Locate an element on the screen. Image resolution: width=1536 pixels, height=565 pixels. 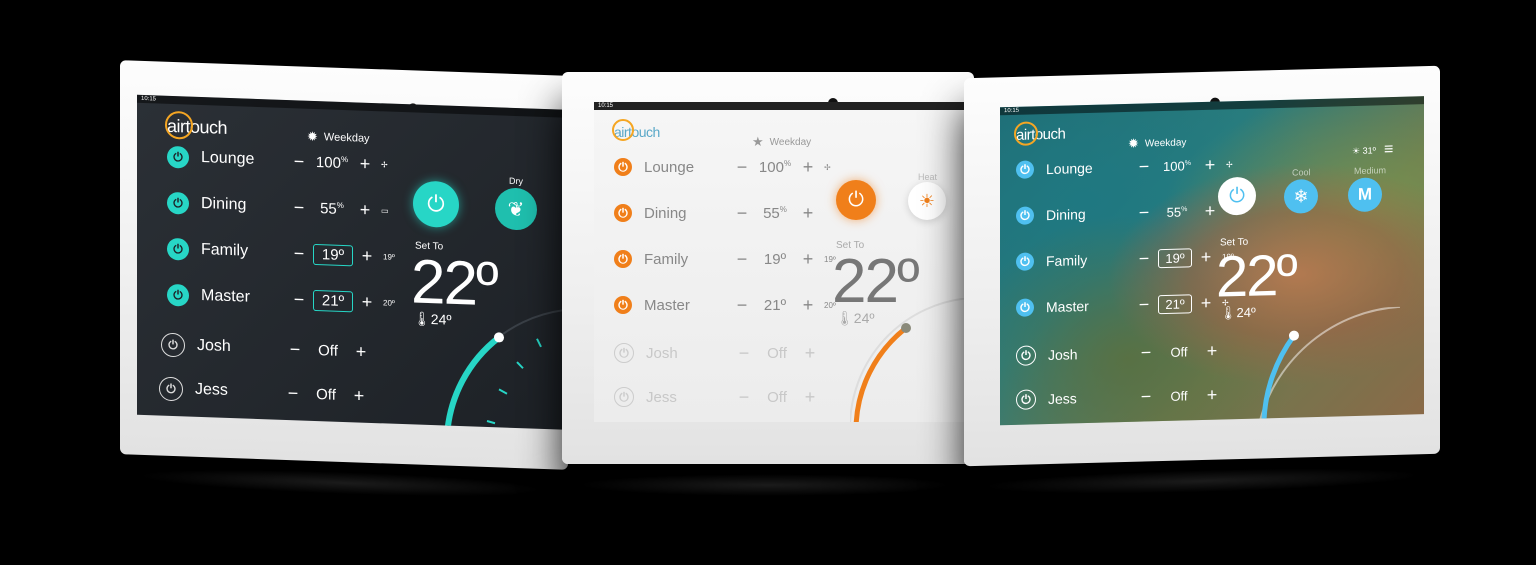
zone-row-master: ⏻ Master − 21º + 20º is located at coordinates (725, 305).